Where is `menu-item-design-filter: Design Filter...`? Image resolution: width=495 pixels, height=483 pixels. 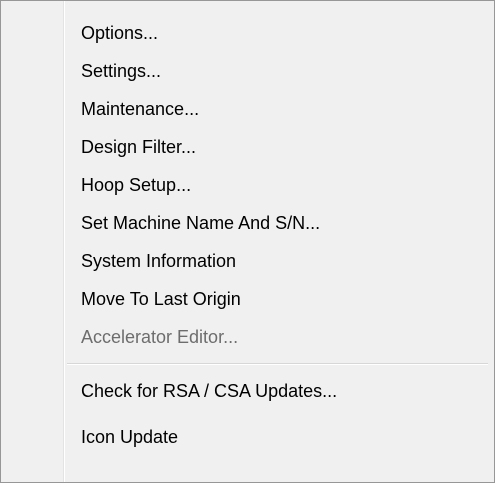 menu-item-design-filter: Design Filter... is located at coordinates (138, 147).